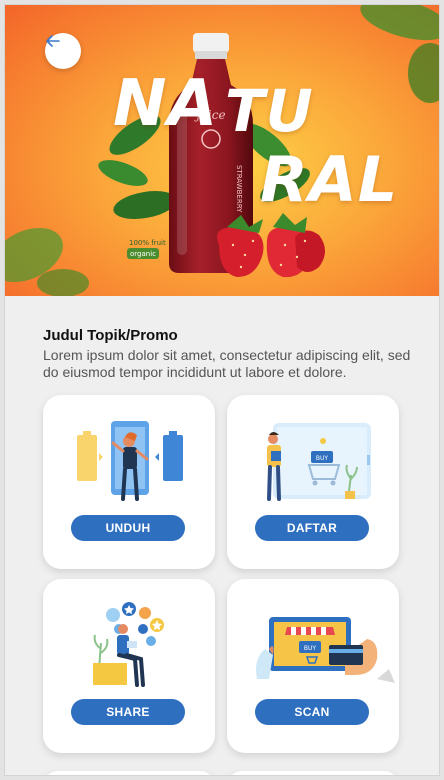 This screenshot has width=444, height=780. What do you see at coordinates (143, 254) in the screenshot?
I see `badge-bottom: organic` at bounding box center [143, 254].